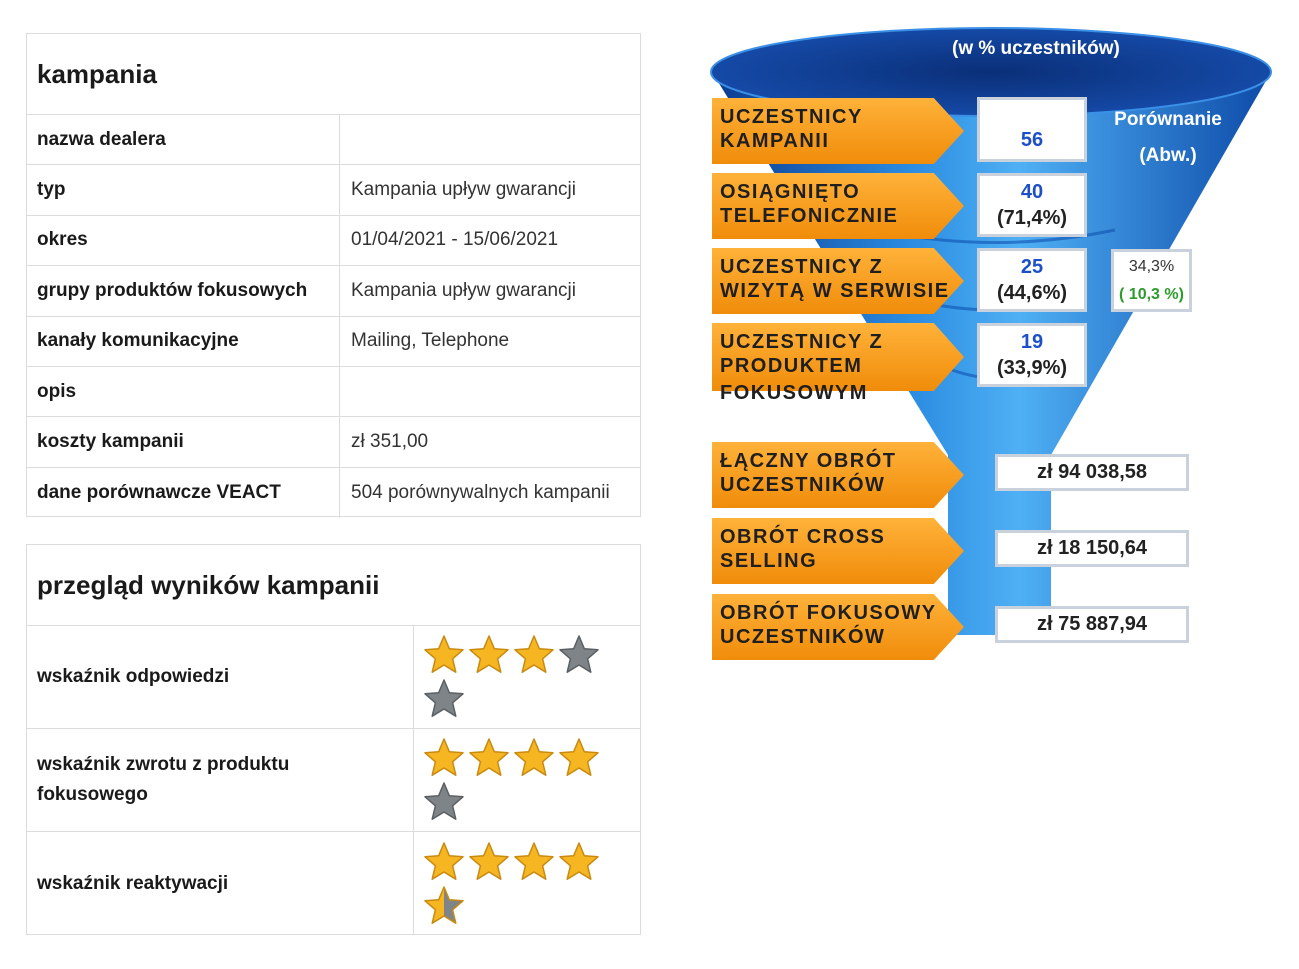 The height and width of the screenshot is (969, 1299). Describe the element at coordinates (769, 561) in the screenshot. I see `total-label-line: SELLING` at that location.